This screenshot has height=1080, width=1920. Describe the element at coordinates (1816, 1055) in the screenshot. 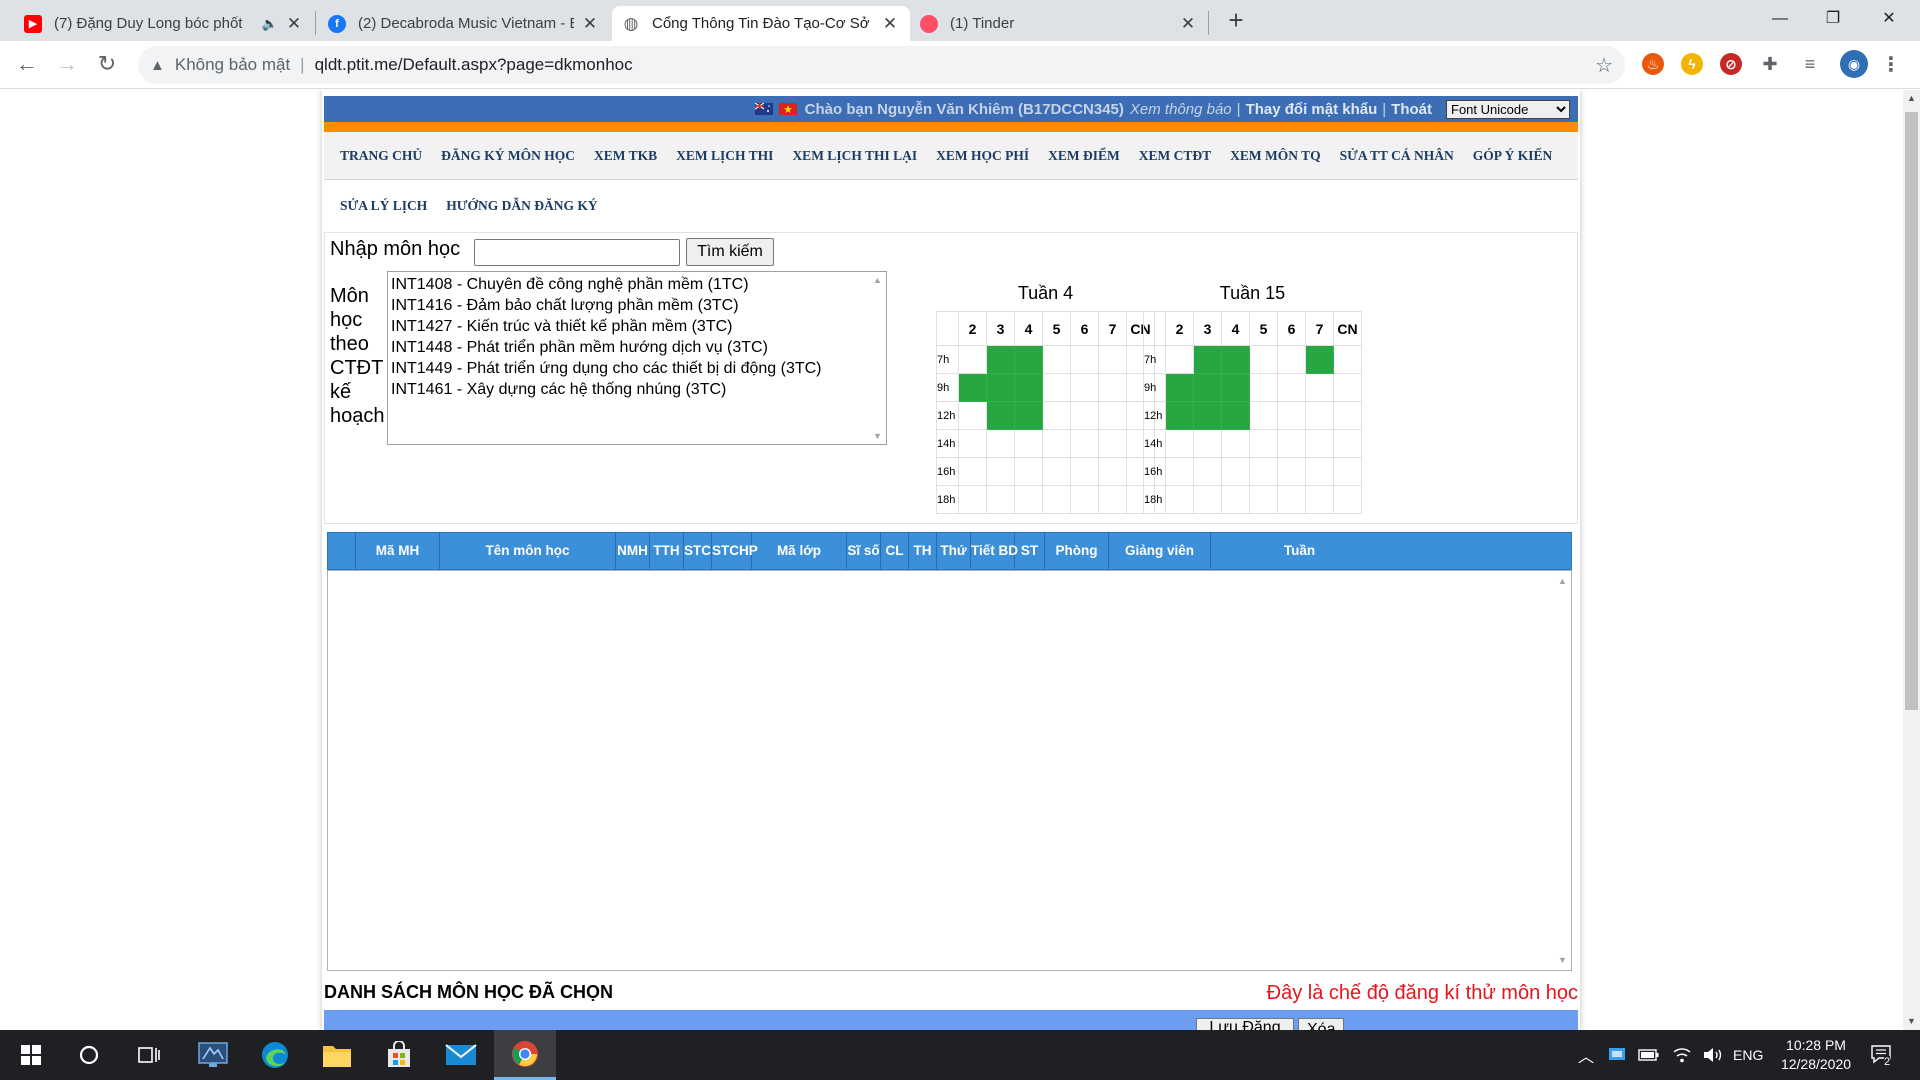

I see `taskbar-clock: 10:28 PM 12/28/2020` at that location.